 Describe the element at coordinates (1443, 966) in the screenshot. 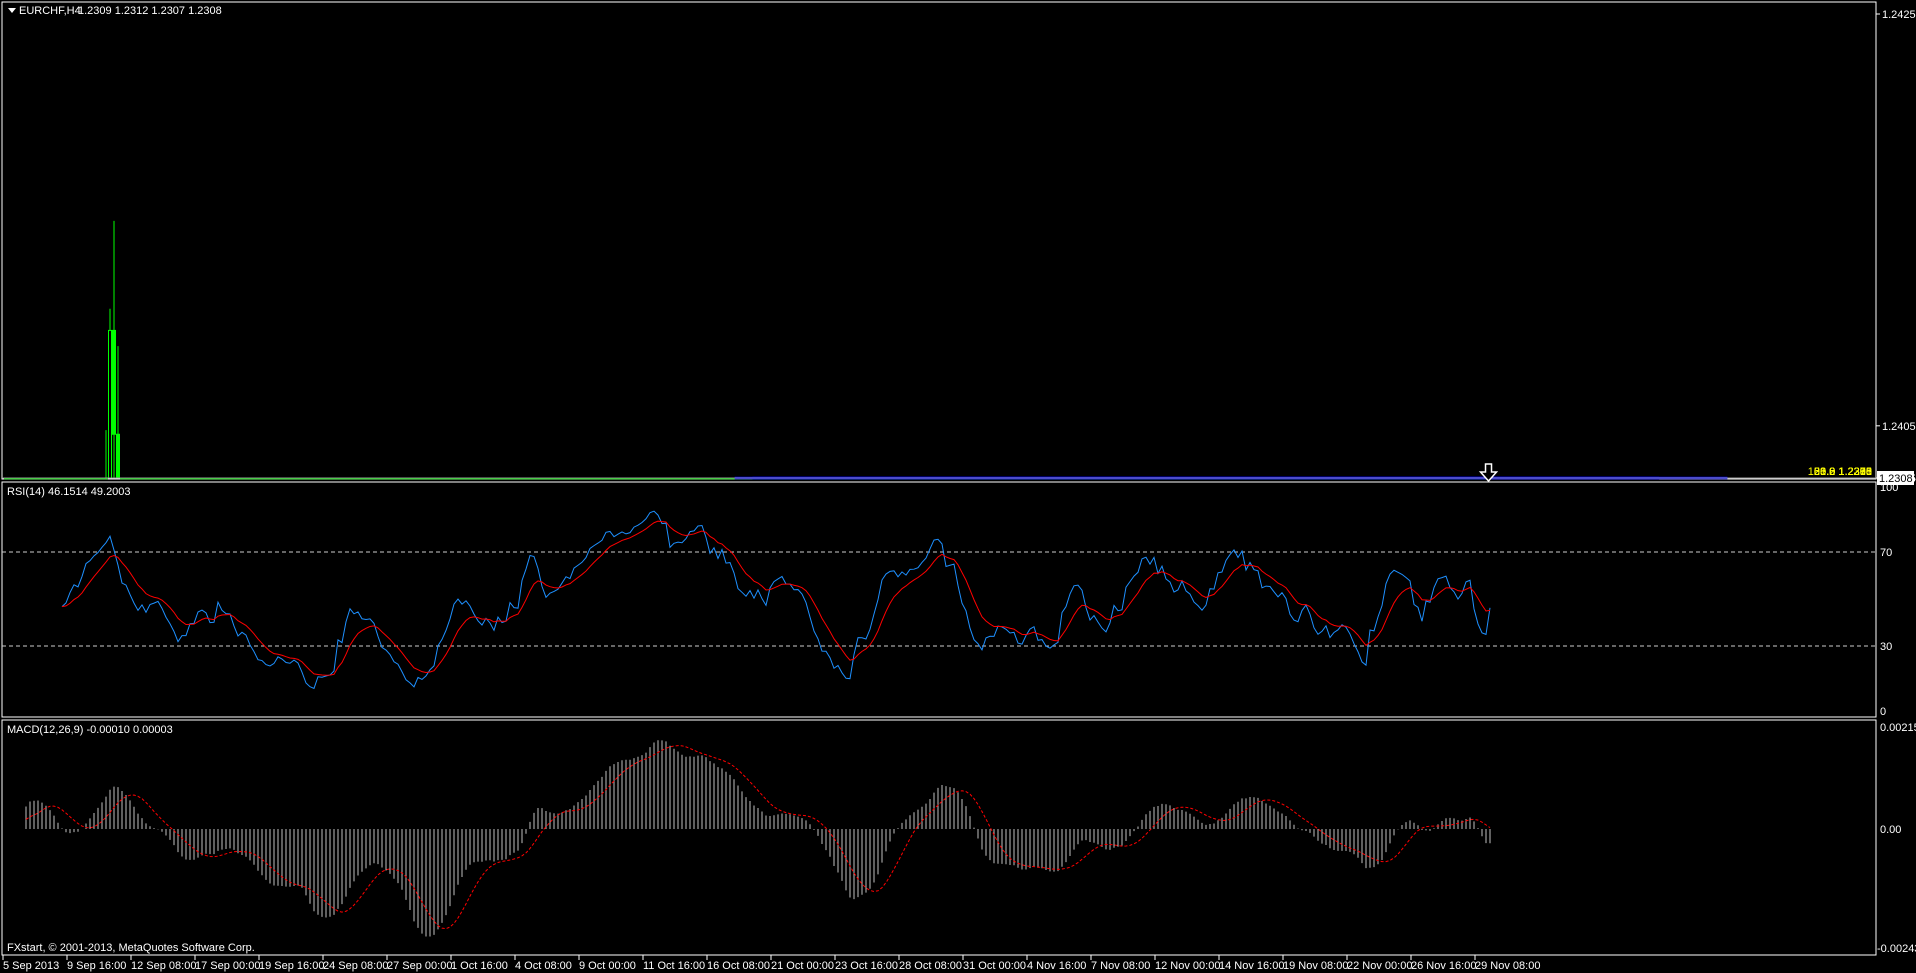

I see `time-tick-label: 26 Nov 16:00` at that location.